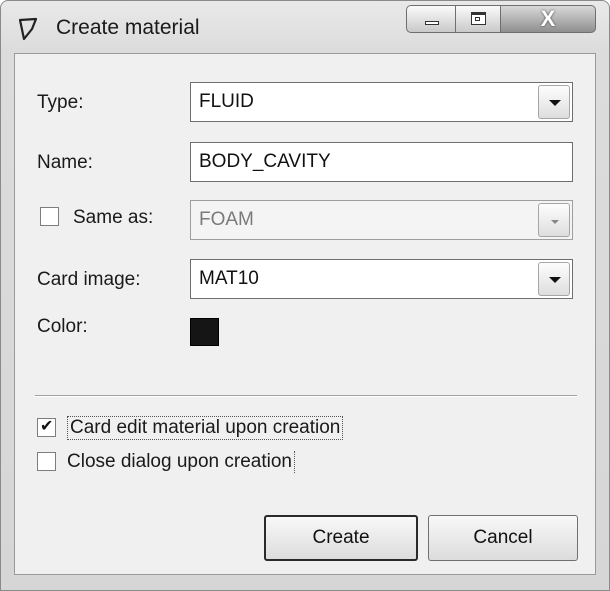  What do you see at coordinates (305, 27) in the screenshot?
I see `title-bar: Create material X` at bounding box center [305, 27].